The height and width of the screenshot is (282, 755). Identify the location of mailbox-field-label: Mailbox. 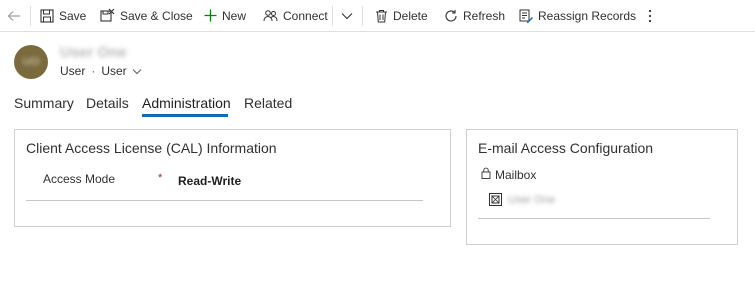
(508, 174).